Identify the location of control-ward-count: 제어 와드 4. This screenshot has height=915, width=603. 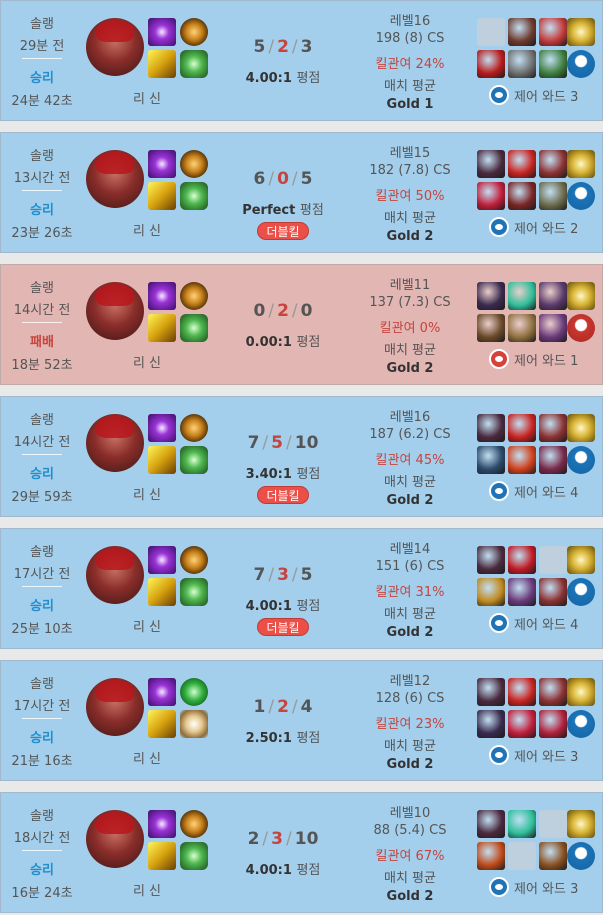
(545, 492).